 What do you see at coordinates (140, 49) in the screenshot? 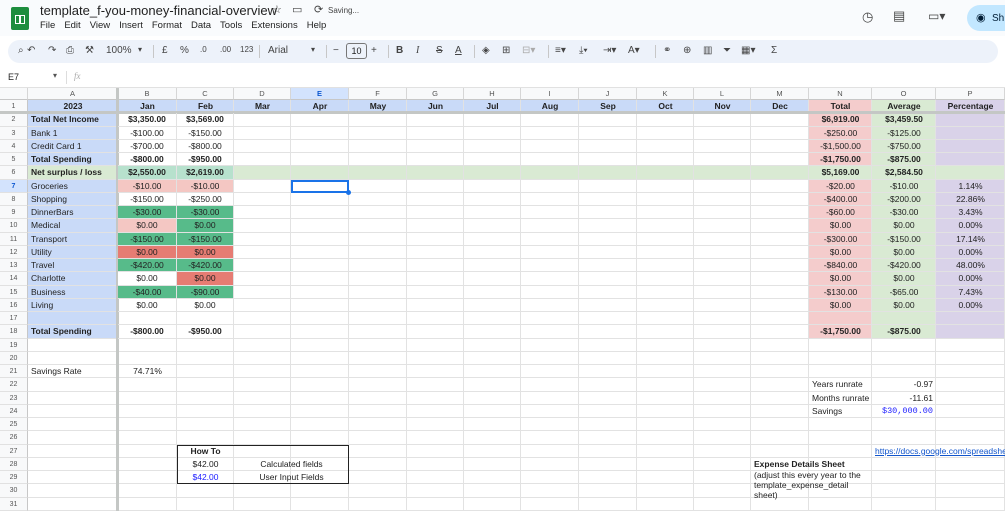
I see `zoom-chevron-icon: ▾` at bounding box center [140, 49].